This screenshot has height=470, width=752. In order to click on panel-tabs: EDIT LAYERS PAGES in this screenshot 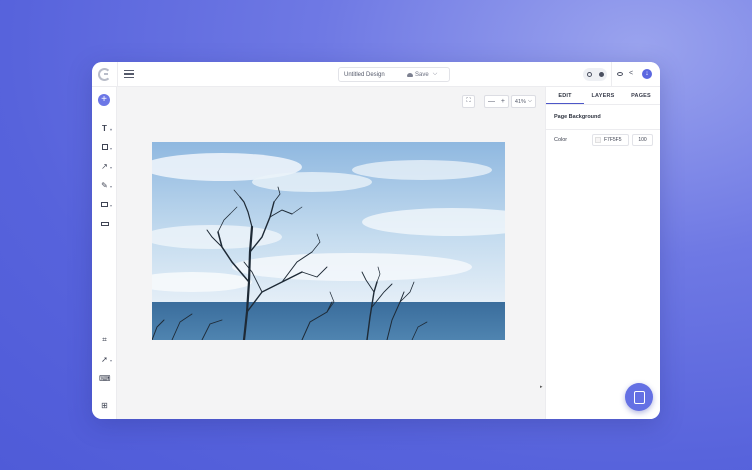, I will do `click(603, 96)`.